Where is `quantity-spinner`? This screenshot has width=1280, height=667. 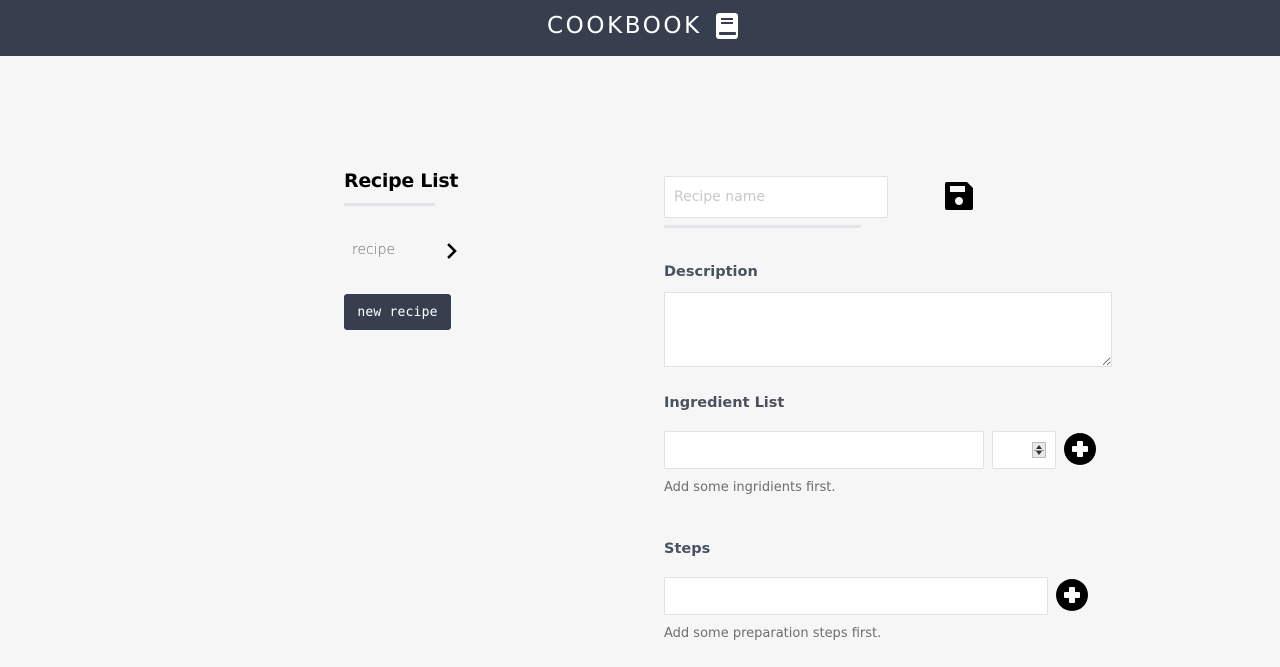
quantity-spinner is located at coordinates (1039, 450).